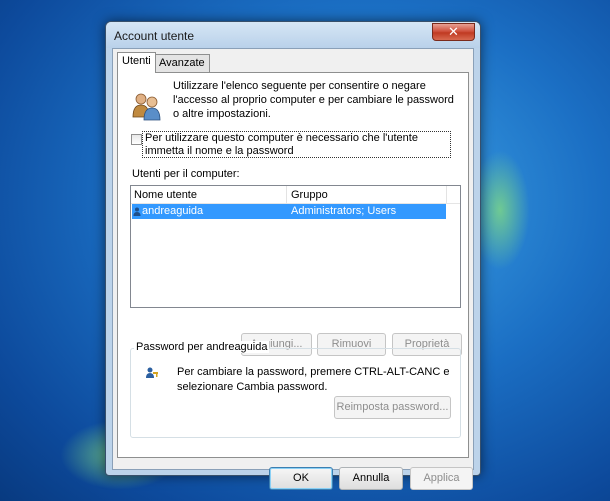 This screenshot has height=501, width=610. I want to click on close-button: ✕, so click(453, 32).